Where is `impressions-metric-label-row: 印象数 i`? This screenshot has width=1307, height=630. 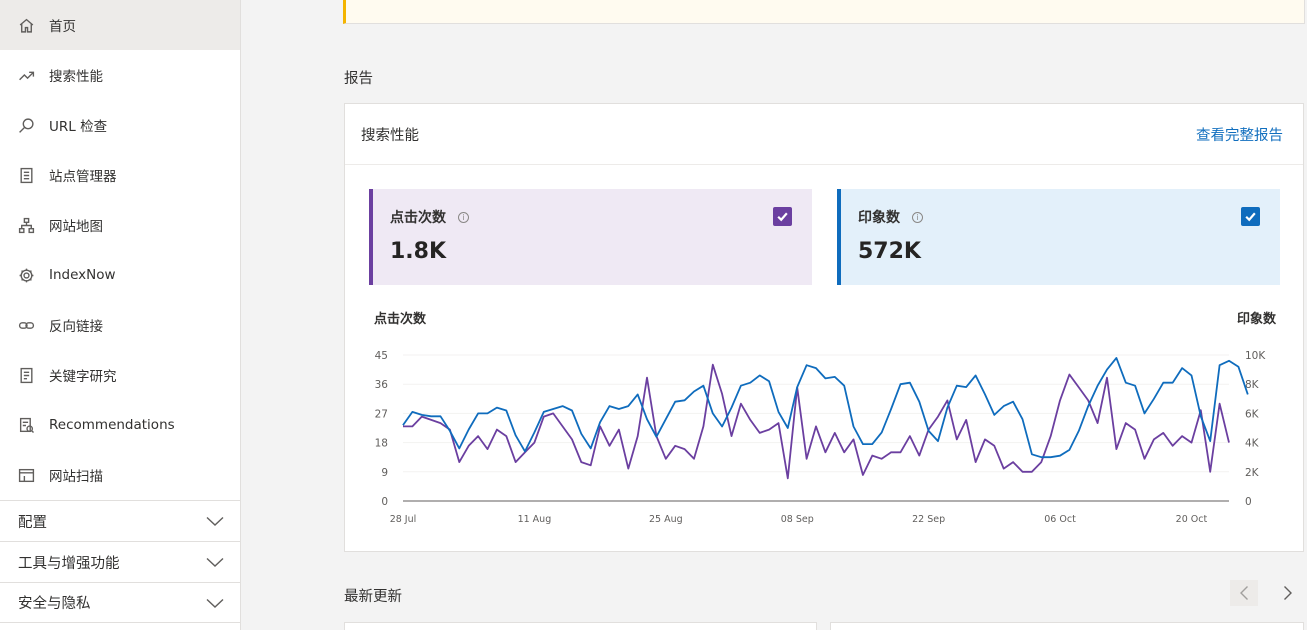 impressions-metric-label-row: 印象数 i is located at coordinates (1061, 217).